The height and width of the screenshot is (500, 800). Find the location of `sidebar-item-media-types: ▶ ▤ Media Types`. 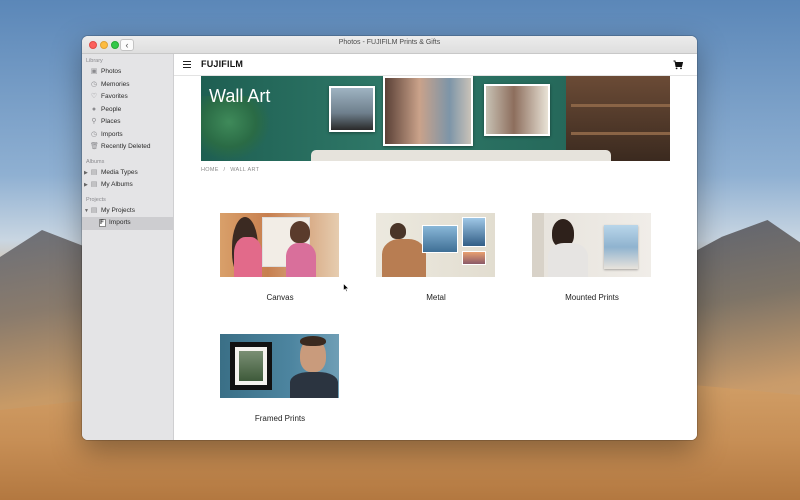

sidebar-item-media-types: ▶ ▤ Media Types is located at coordinates (127, 173).